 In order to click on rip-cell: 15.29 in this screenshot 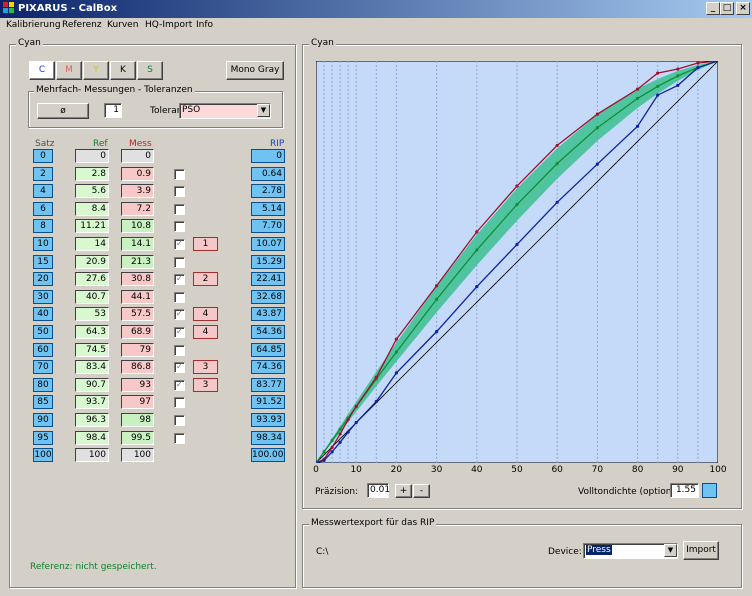, I will do `click(268, 261)`.